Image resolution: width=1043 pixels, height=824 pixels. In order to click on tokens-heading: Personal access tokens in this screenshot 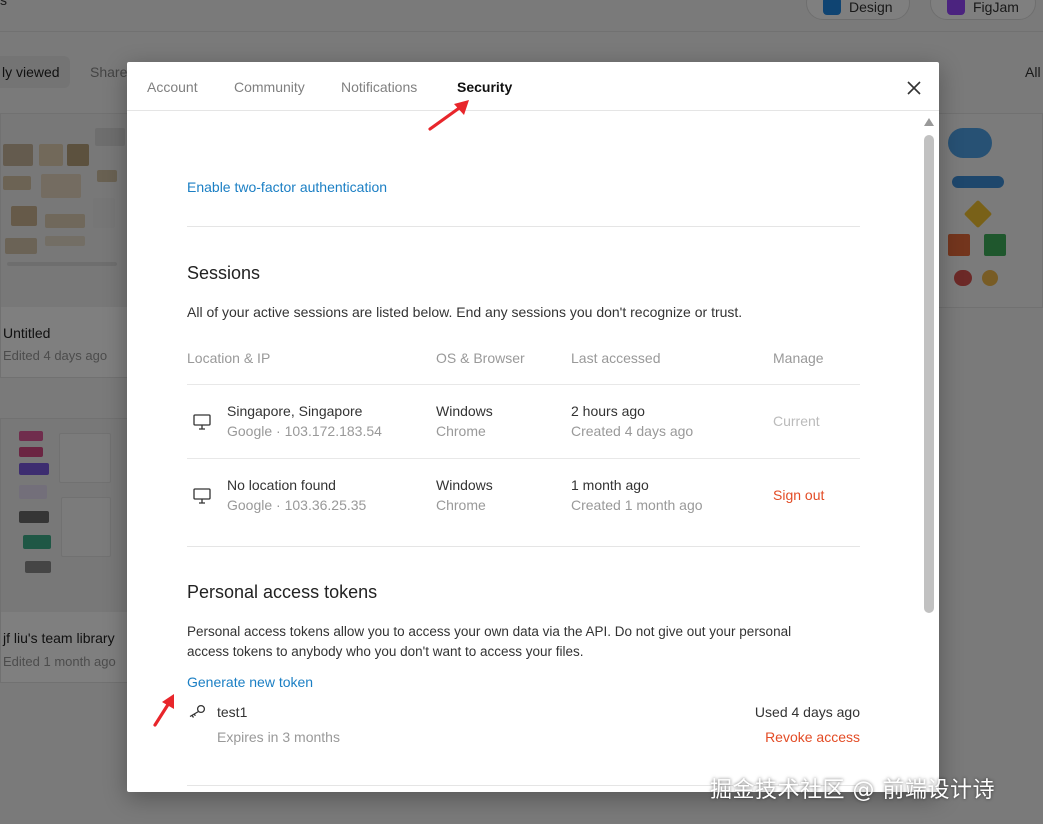, I will do `click(282, 592)`.